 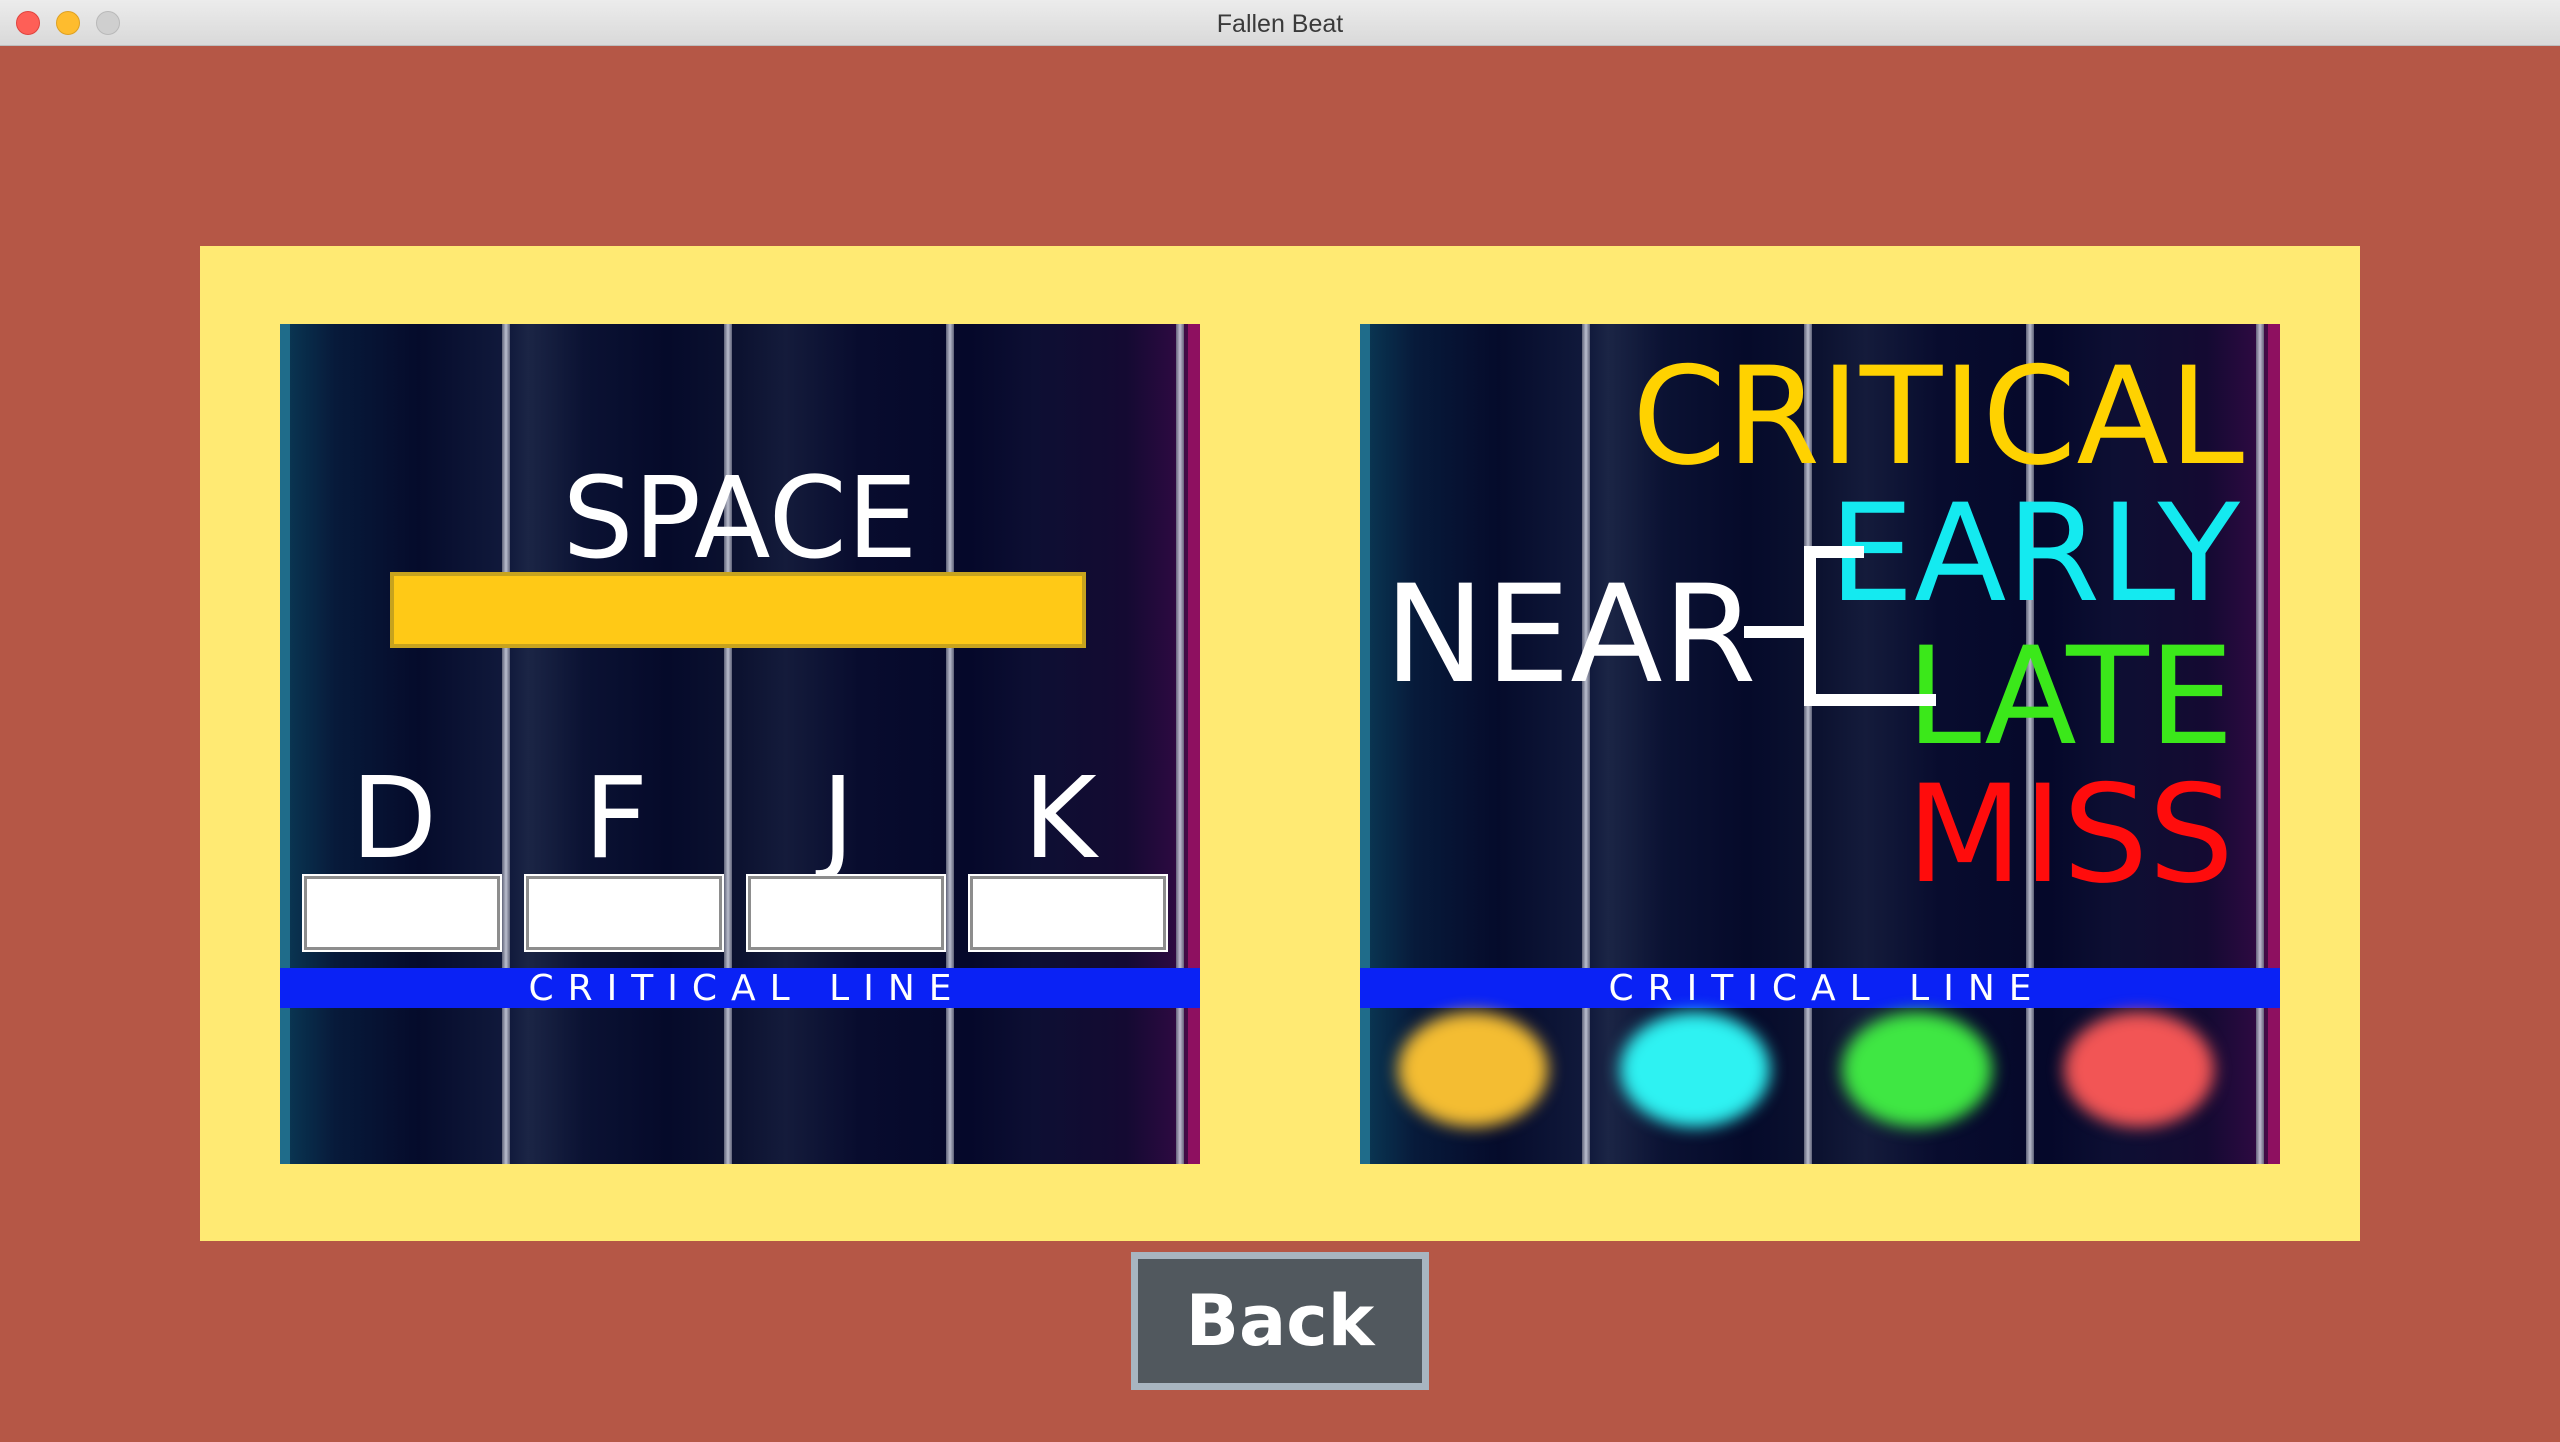 What do you see at coordinates (1280, 1321) in the screenshot?
I see `back-button: Back` at bounding box center [1280, 1321].